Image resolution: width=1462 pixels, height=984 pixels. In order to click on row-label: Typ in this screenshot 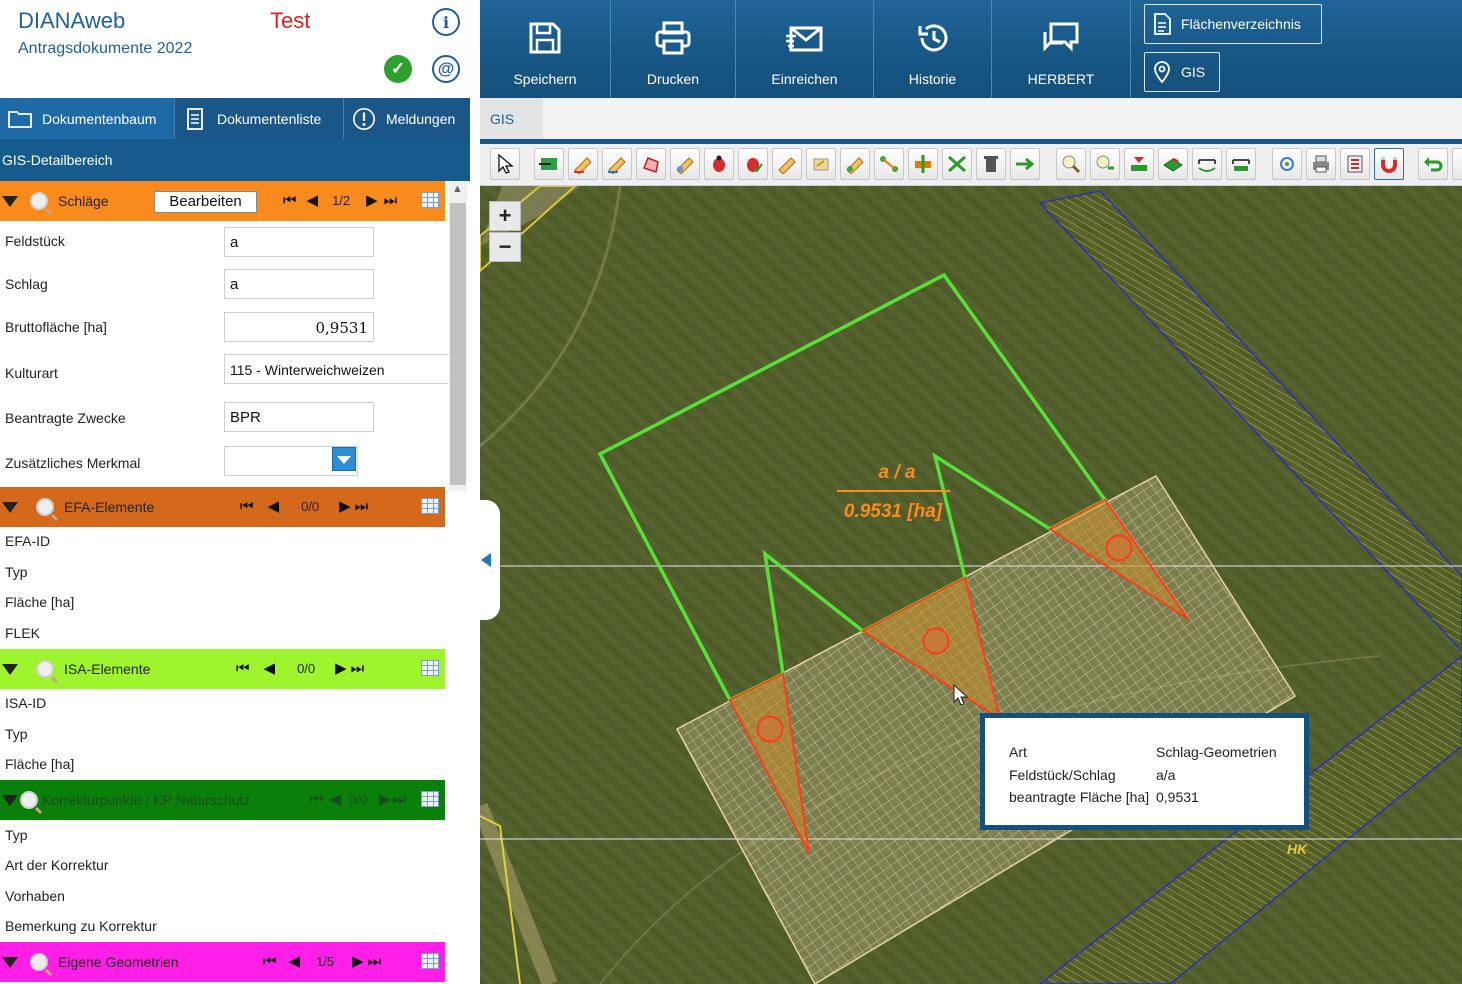, I will do `click(16, 835)`.